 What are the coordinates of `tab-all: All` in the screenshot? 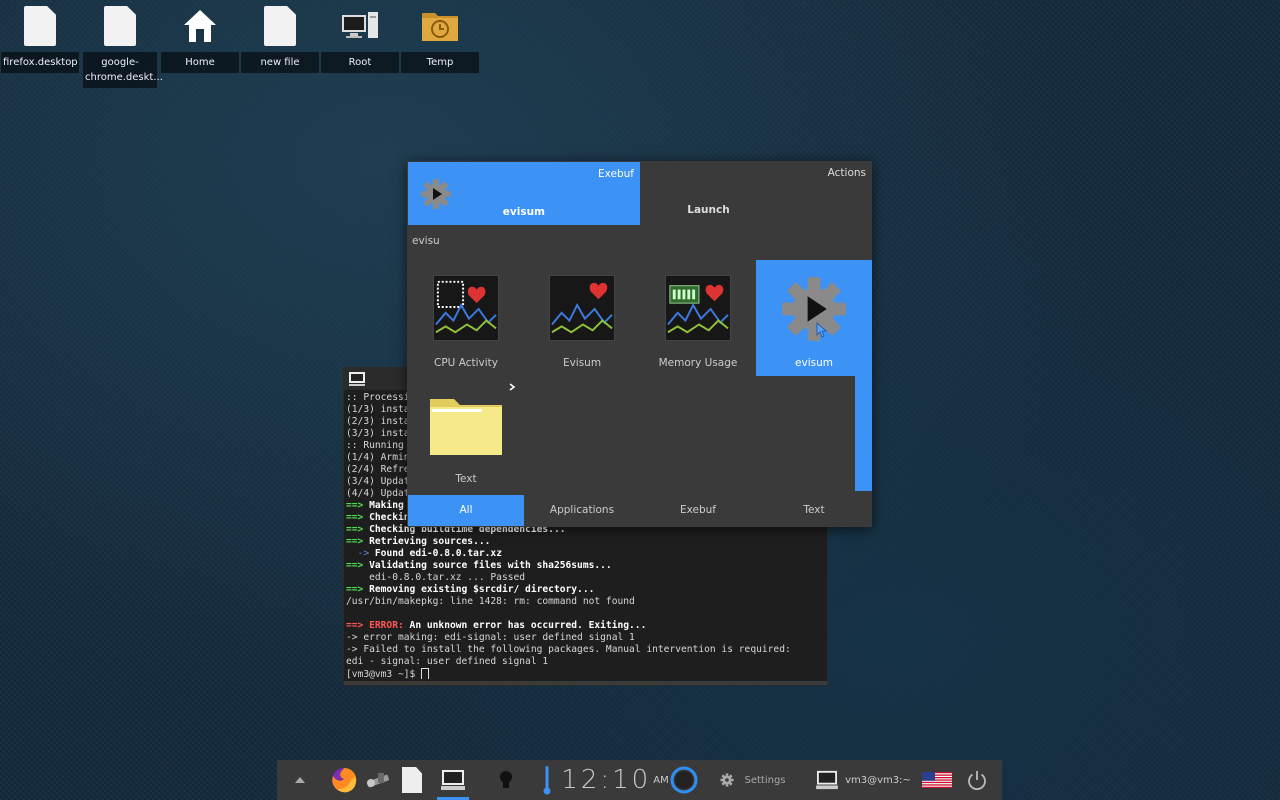 It's located at (466, 510).